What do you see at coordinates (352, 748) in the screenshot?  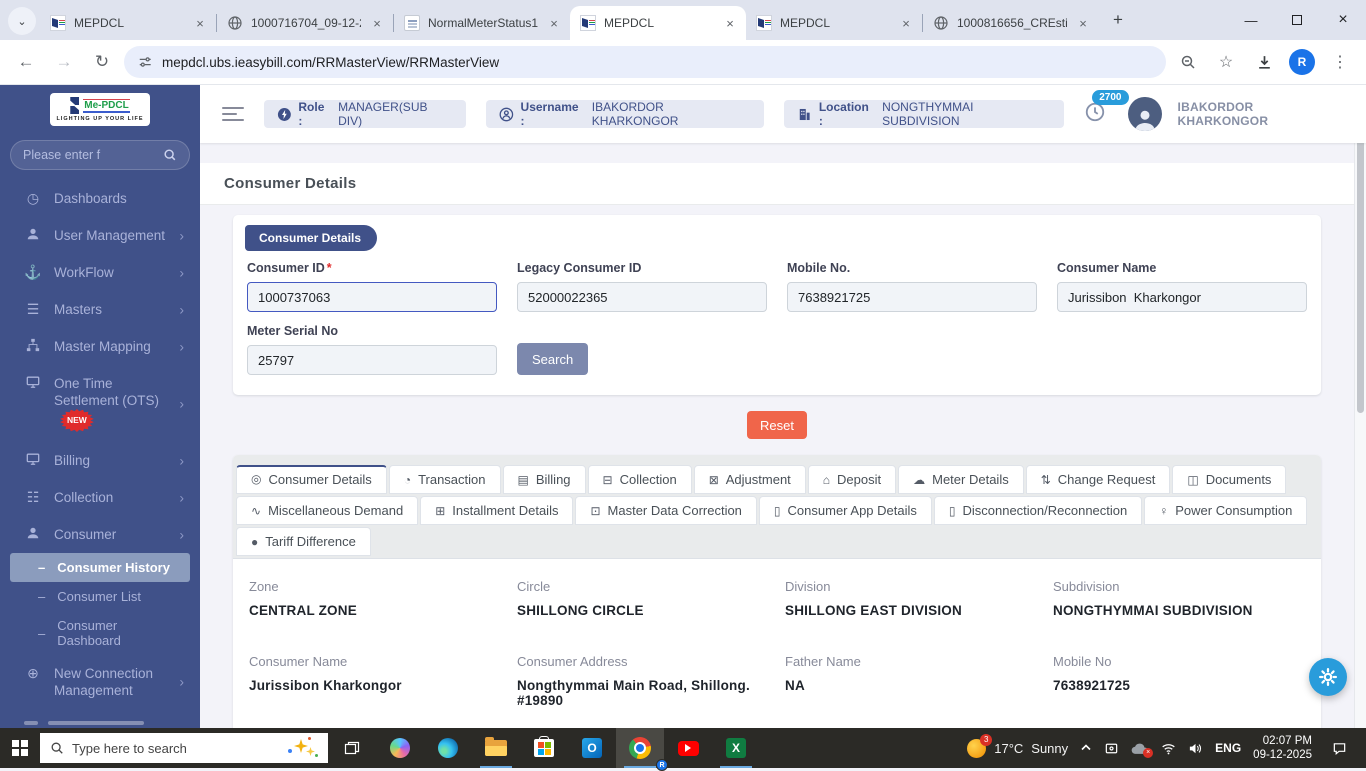 I see `task-view-button` at bounding box center [352, 748].